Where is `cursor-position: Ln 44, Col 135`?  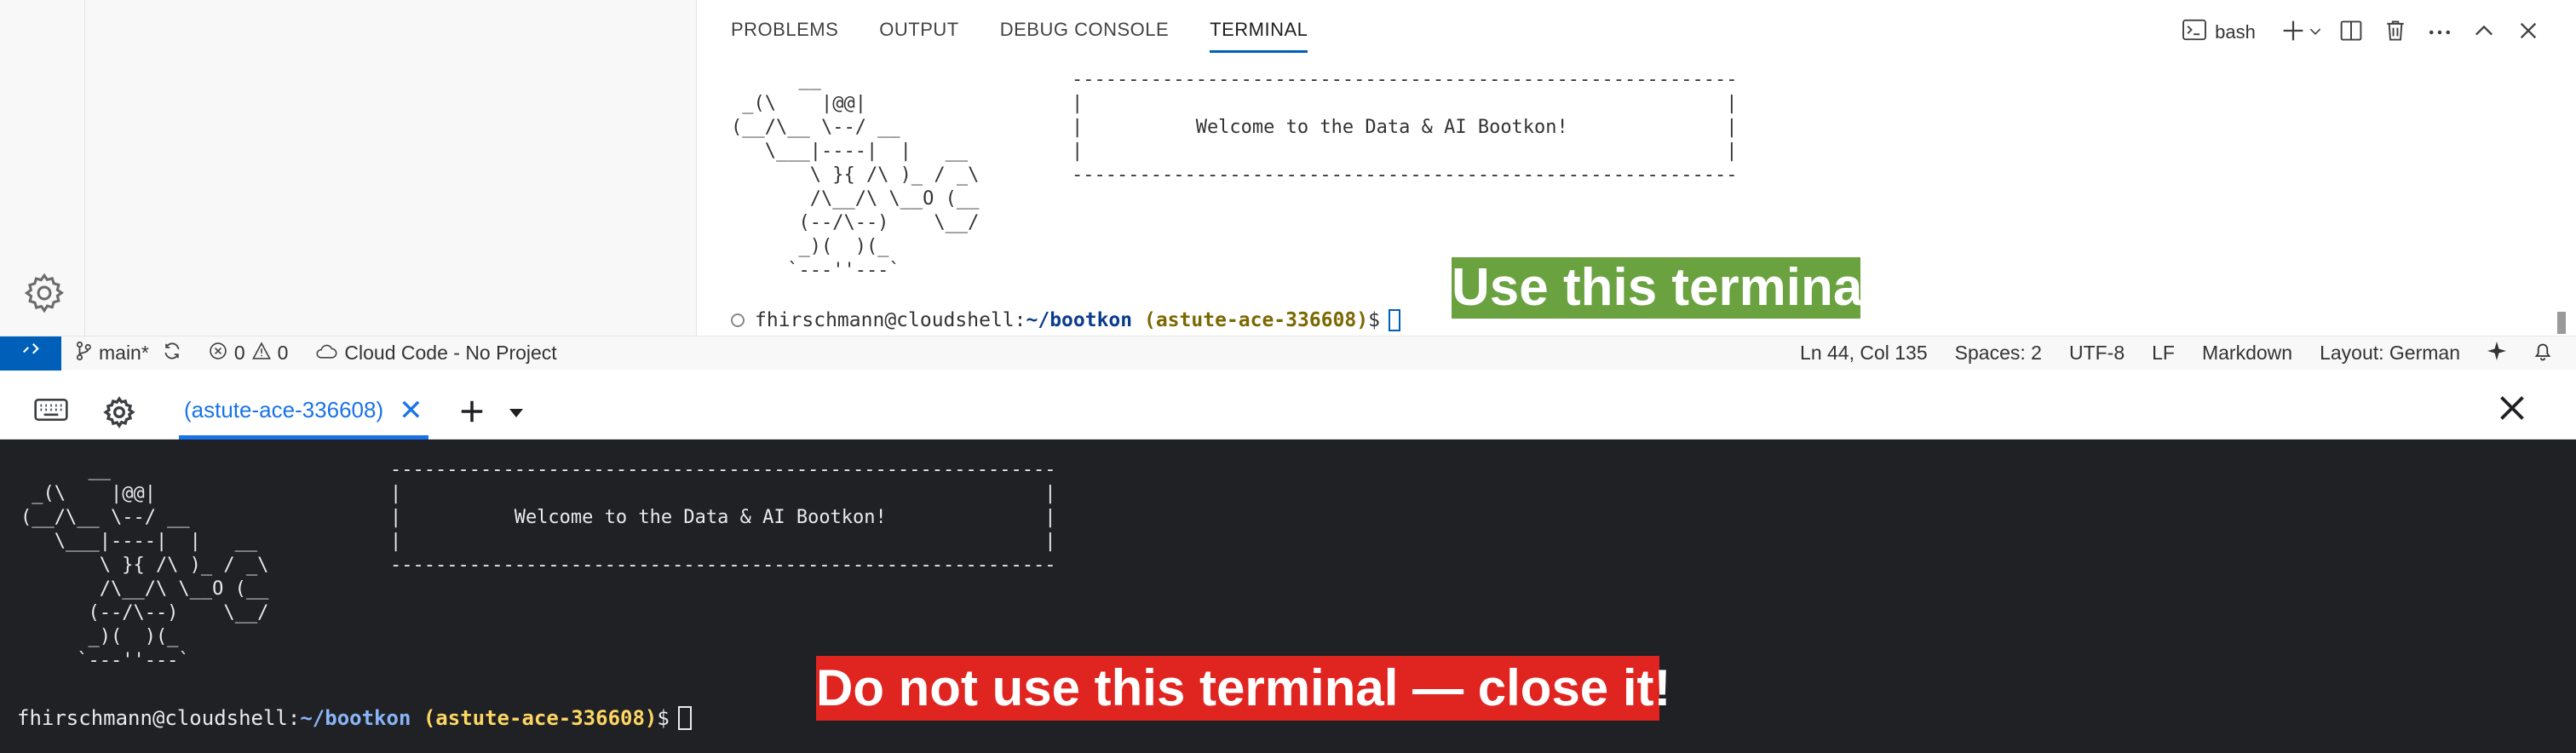 cursor-position: Ln 44, Col 135 is located at coordinates (1864, 353).